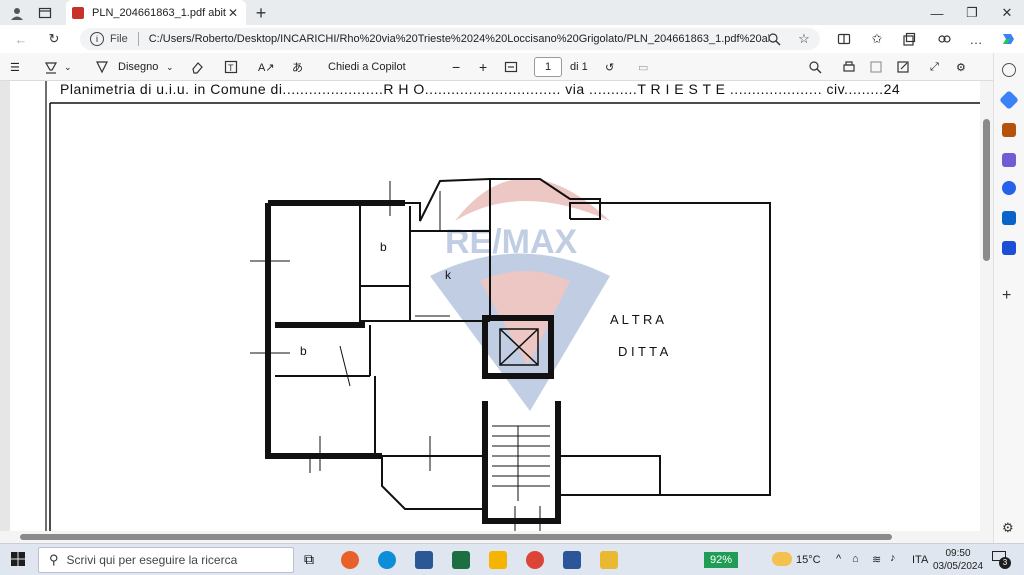  Describe the element at coordinates (579, 67) in the screenshot. I see `page-total: di 1` at that location.